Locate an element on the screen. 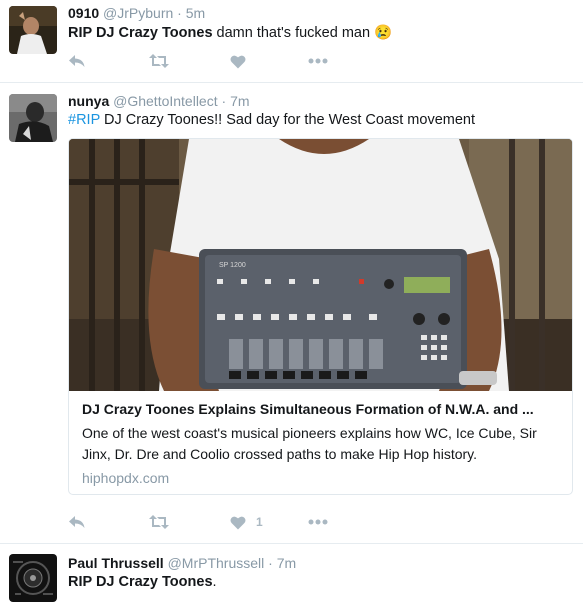 The width and height of the screenshot is (583, 602). hashtag-link: #RIP is located at coordinates (84, 120).